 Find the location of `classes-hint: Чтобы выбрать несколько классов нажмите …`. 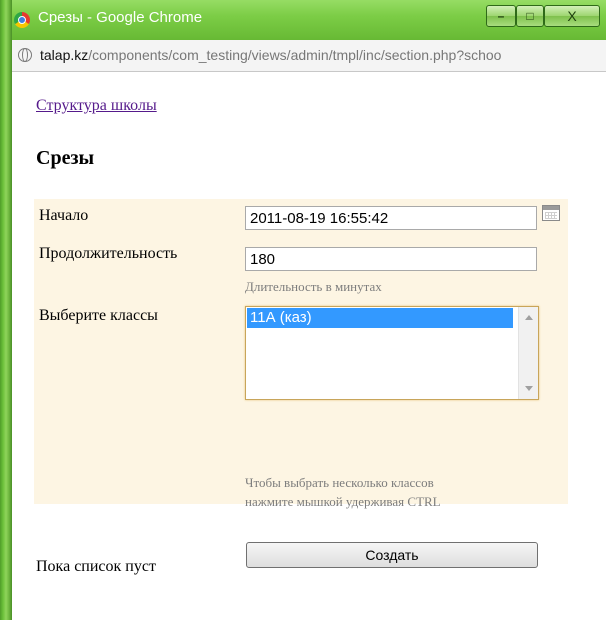

classes-hint: Чтобы выбрать несколько классов нажмите … is located at coordinates (395, 492).